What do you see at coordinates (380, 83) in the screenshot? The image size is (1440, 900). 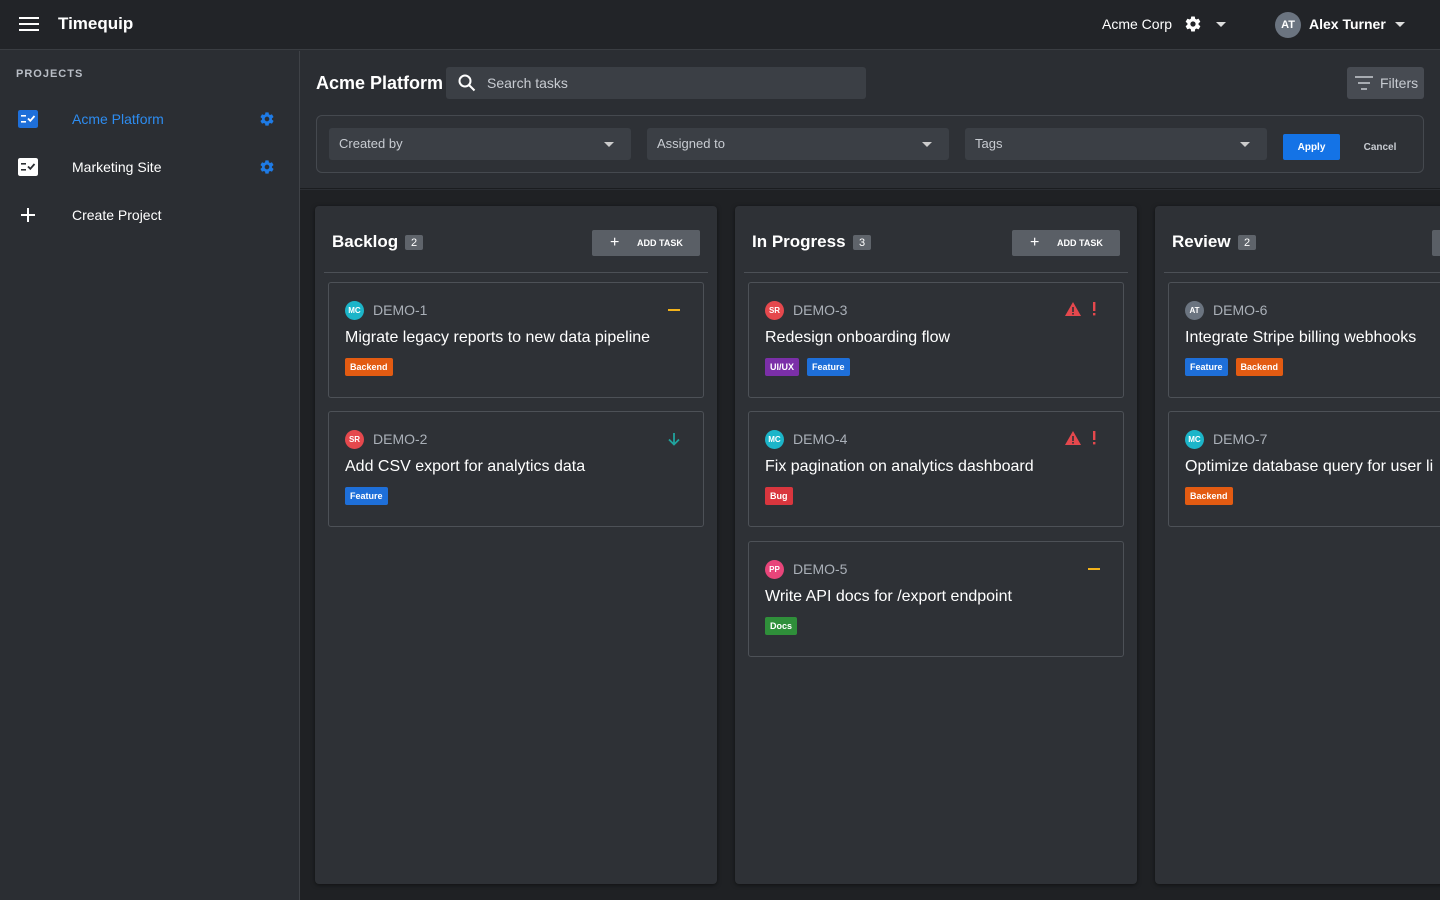 I see `page-title: Acme Platform` at bounding box center [380, 83].